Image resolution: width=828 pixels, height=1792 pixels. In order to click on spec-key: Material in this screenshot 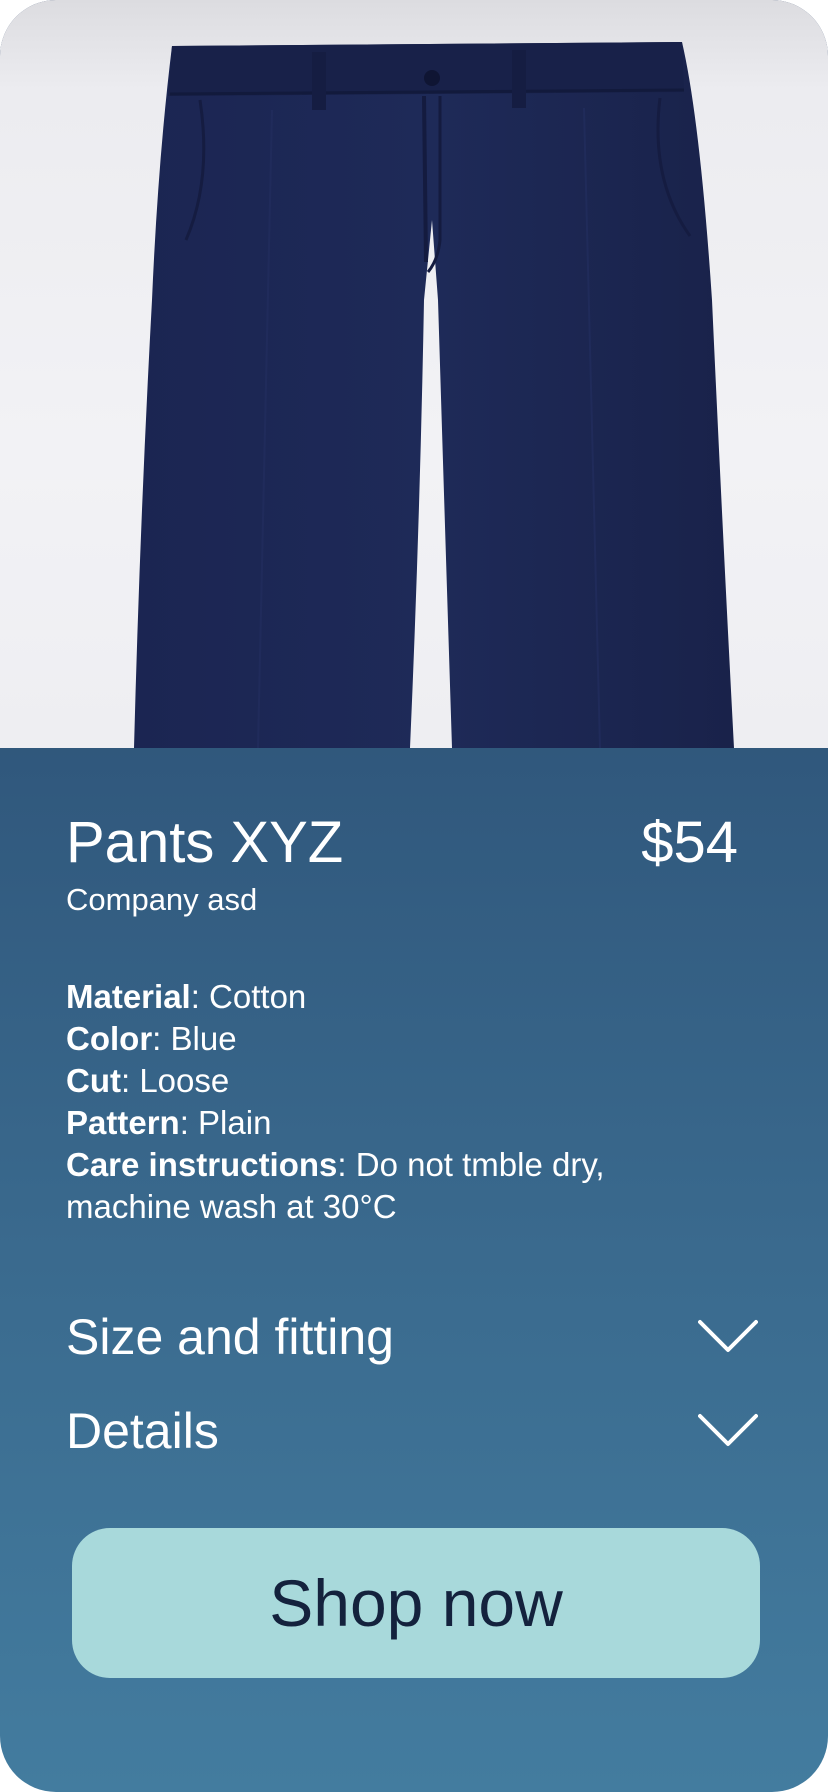, I will do `click(128, 996)`.